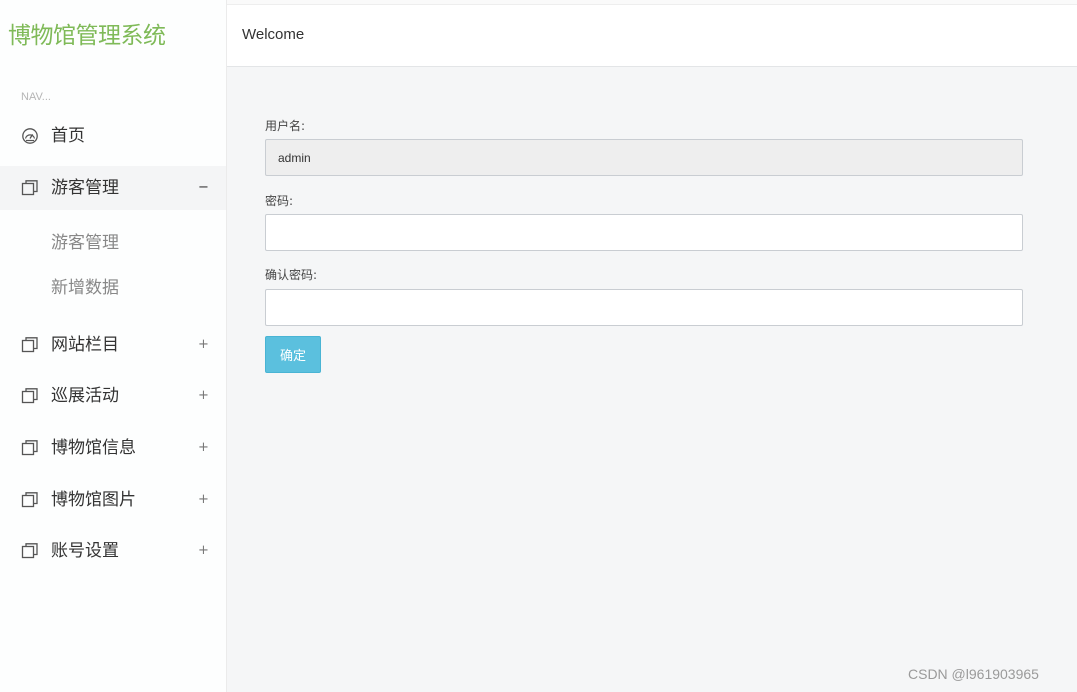  Describe the element at coordinates (68, 136) in the screenshot. I see `sidebar-item-label: 首页` at that location.